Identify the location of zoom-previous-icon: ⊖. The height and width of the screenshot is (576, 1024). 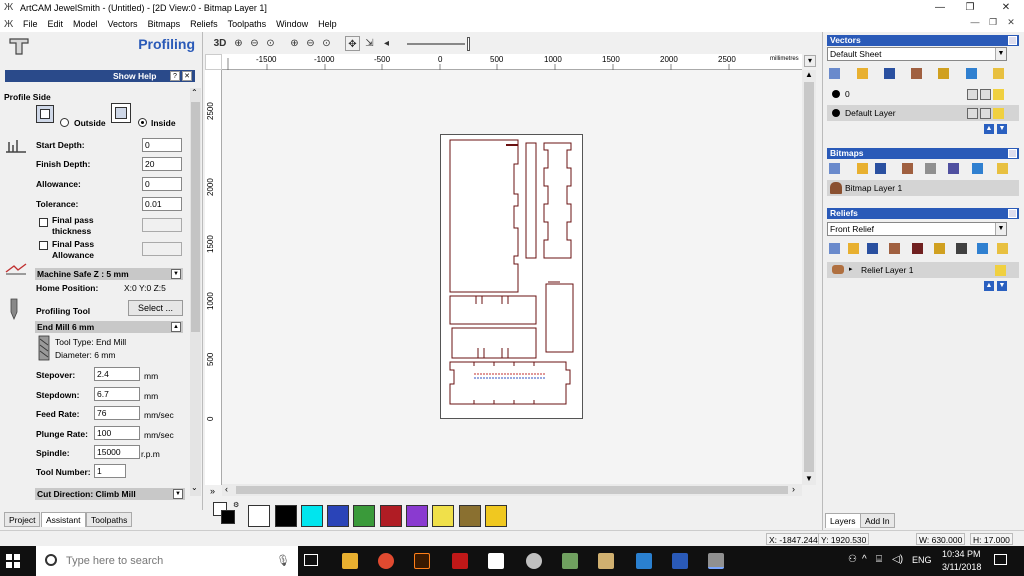
(310, 43).